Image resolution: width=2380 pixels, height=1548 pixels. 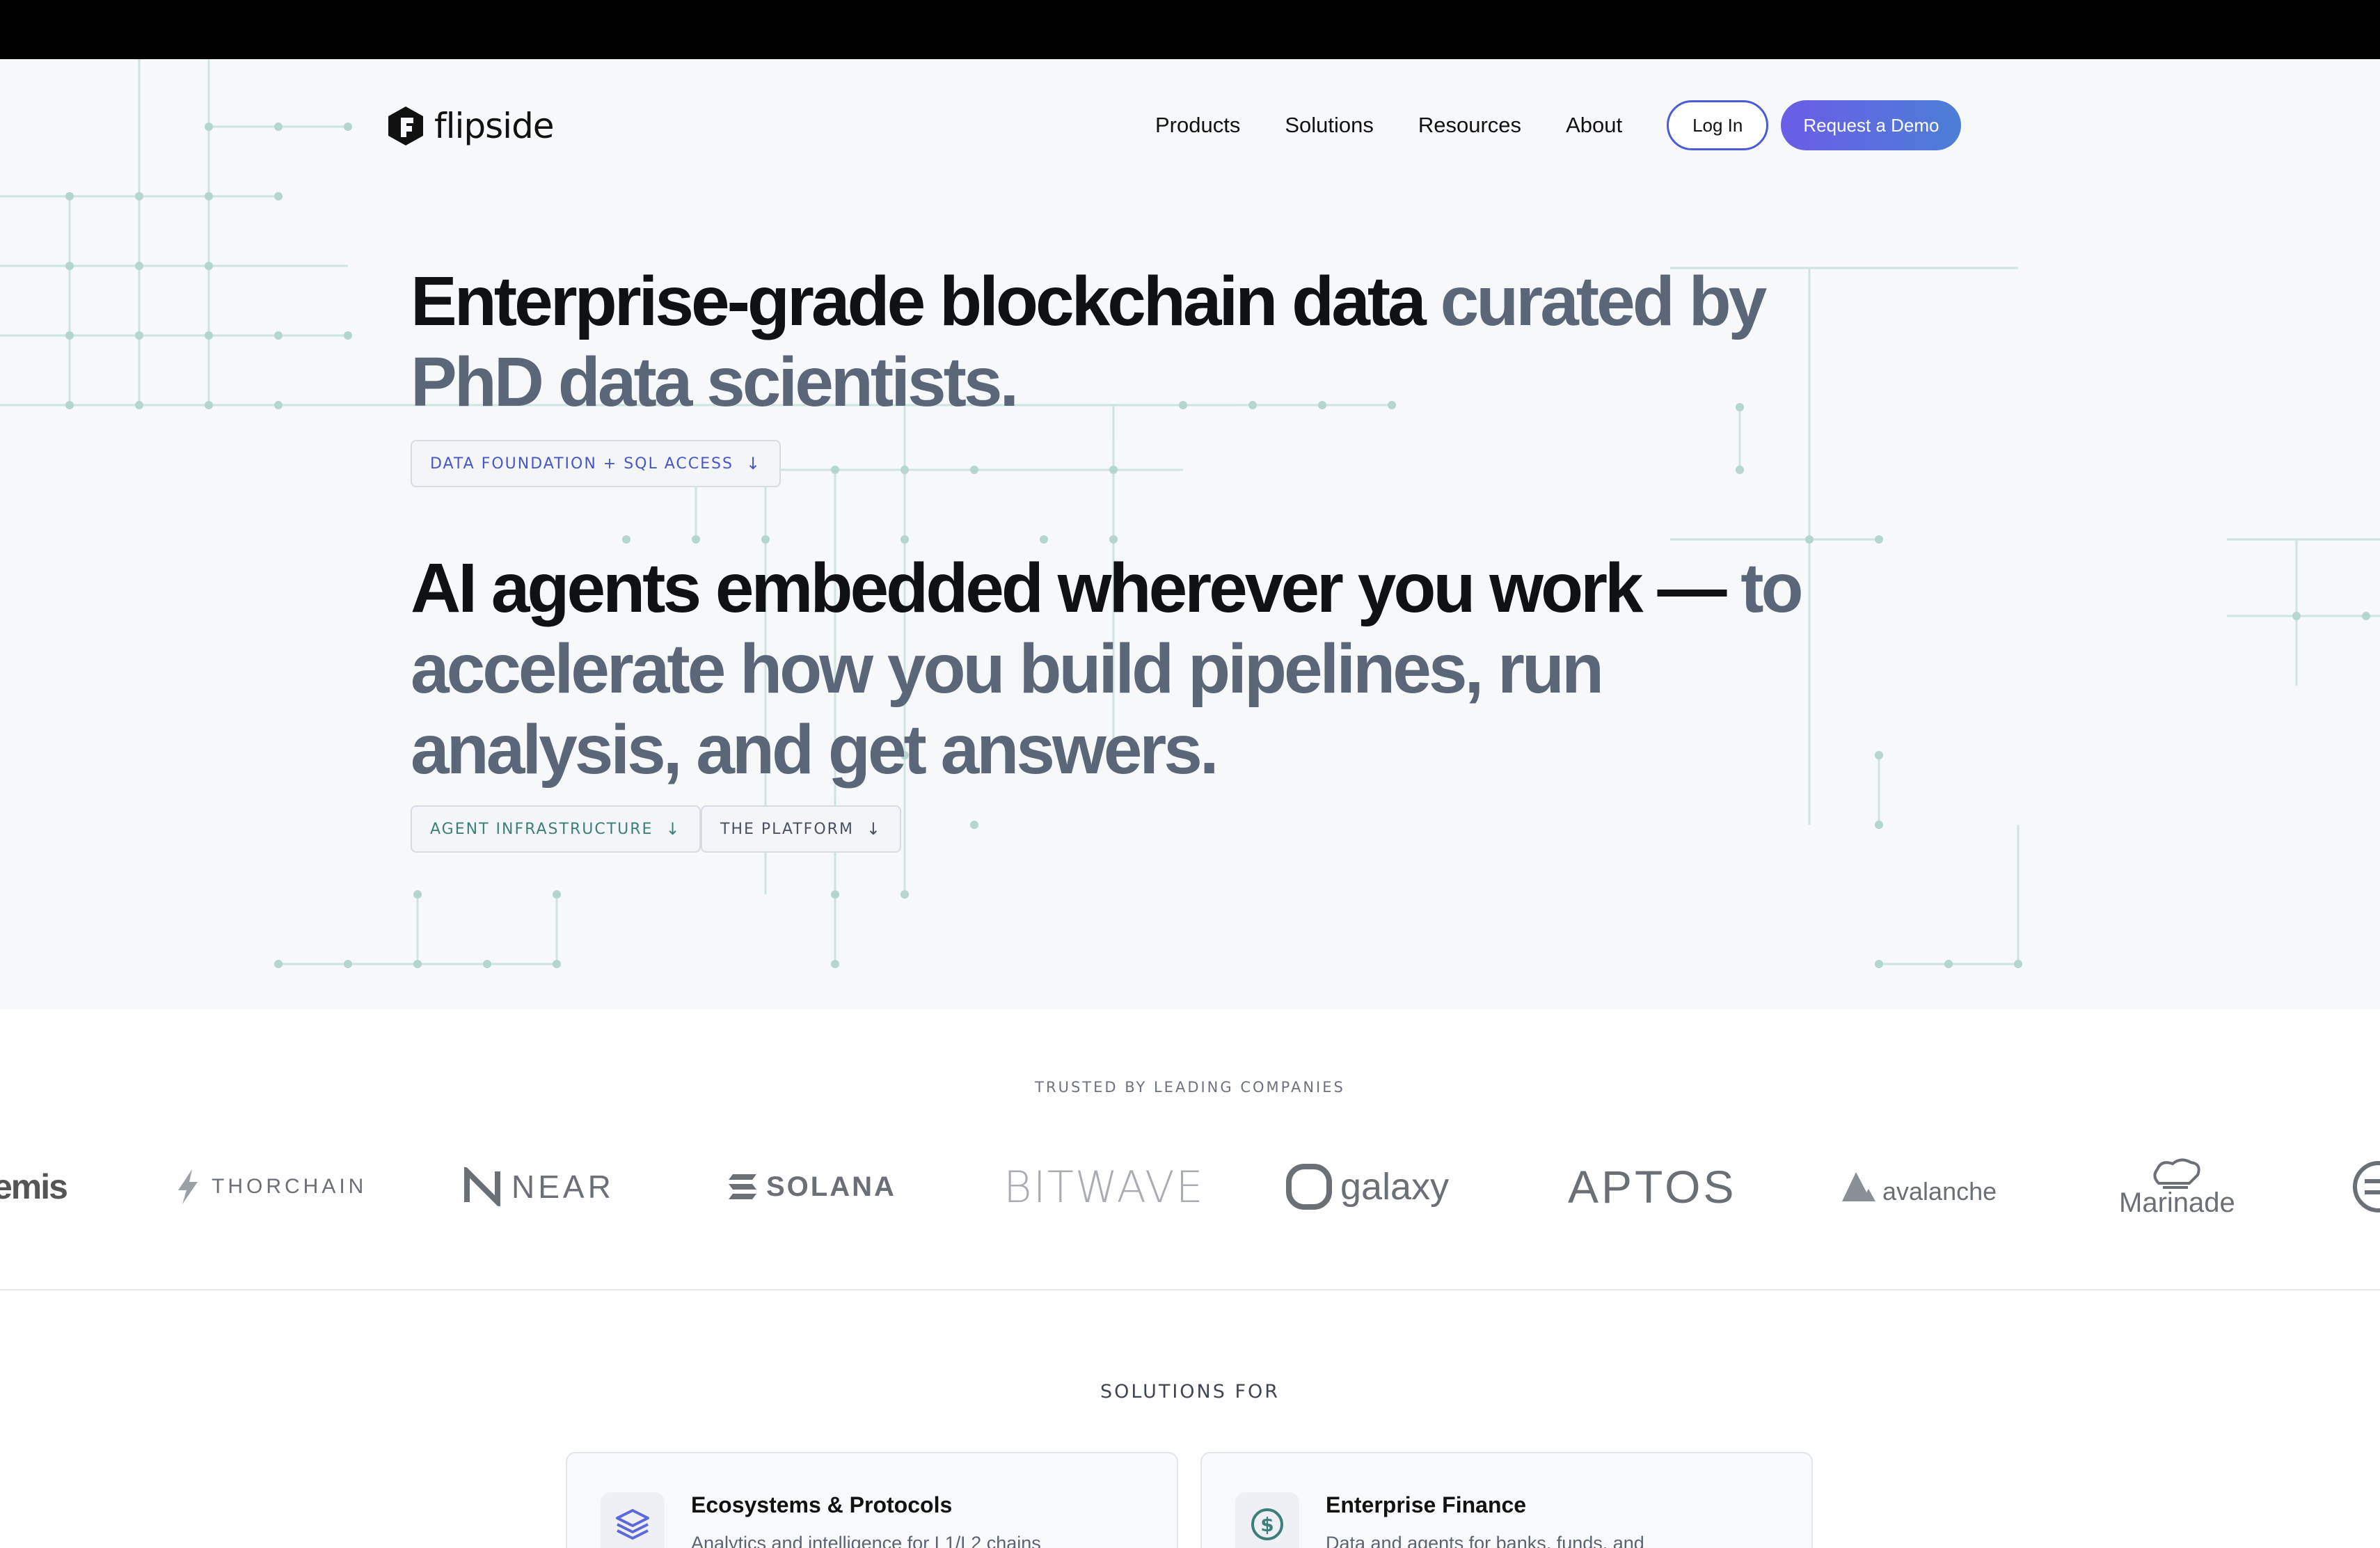 I want to click on solutions-for-label: SOLUTIONS FOR, so click(x=1190, y=1392).